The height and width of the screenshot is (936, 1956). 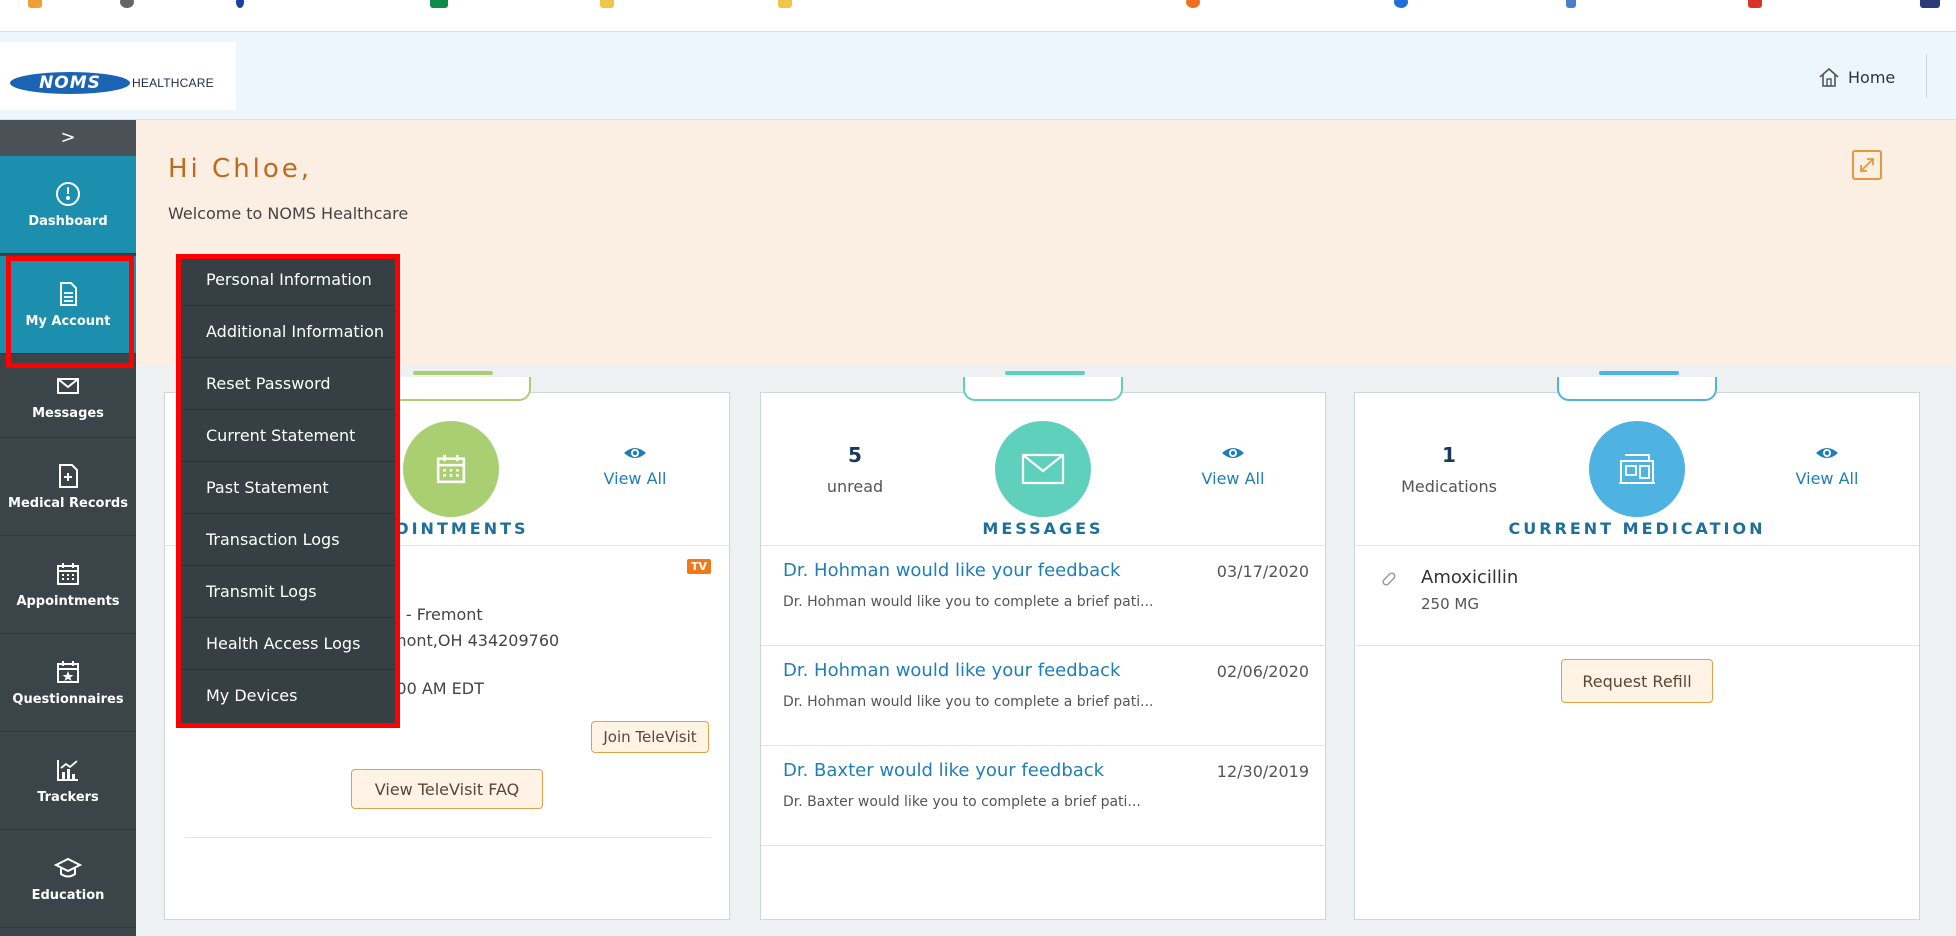 I want to click on medication-dose: 250 MG, so click(x=1450, y=604).